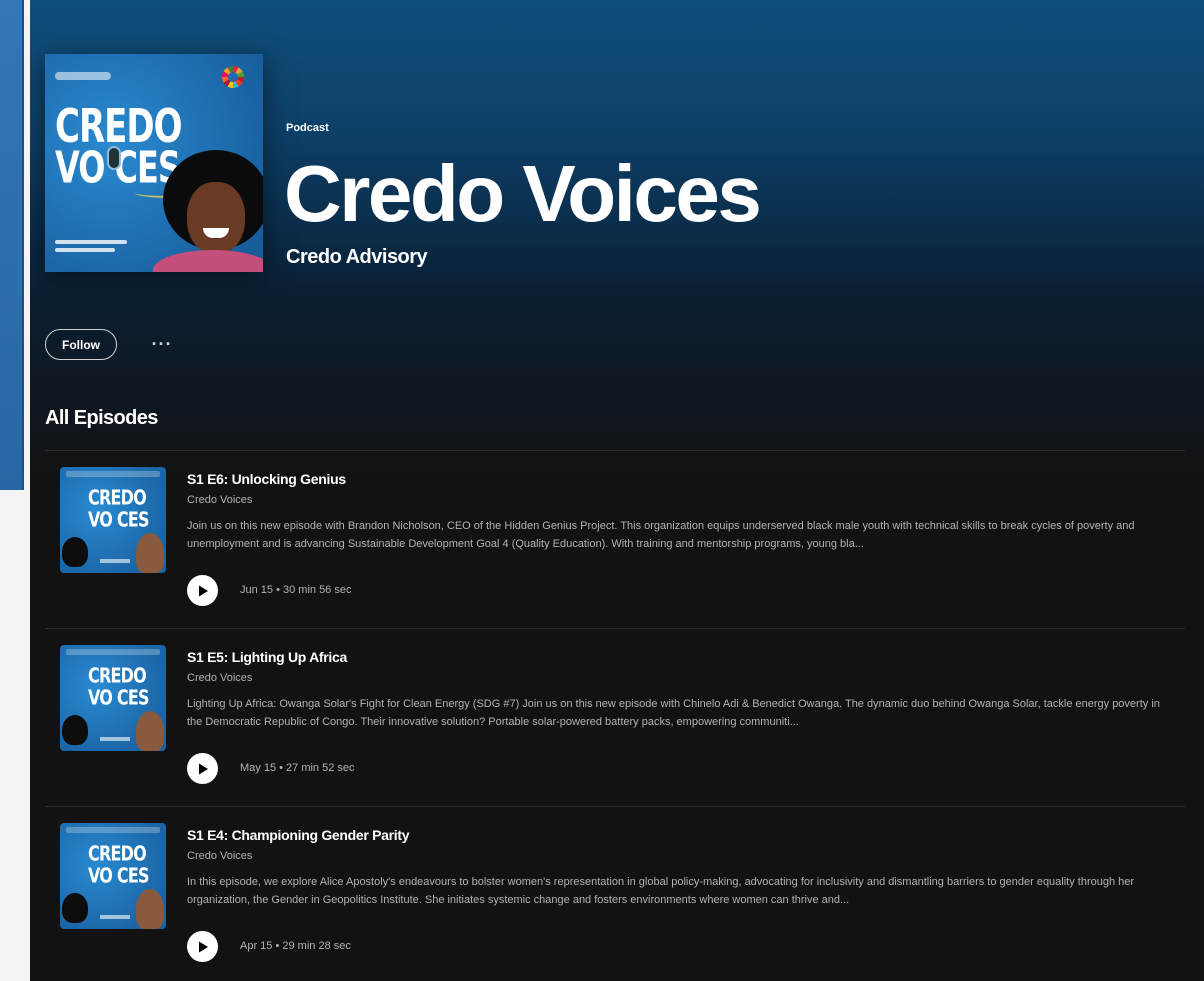  Describe the element at coordinates (154, 163) in the screenshot. I see `podcast-cover-art: CREDO VO CES` at that location.